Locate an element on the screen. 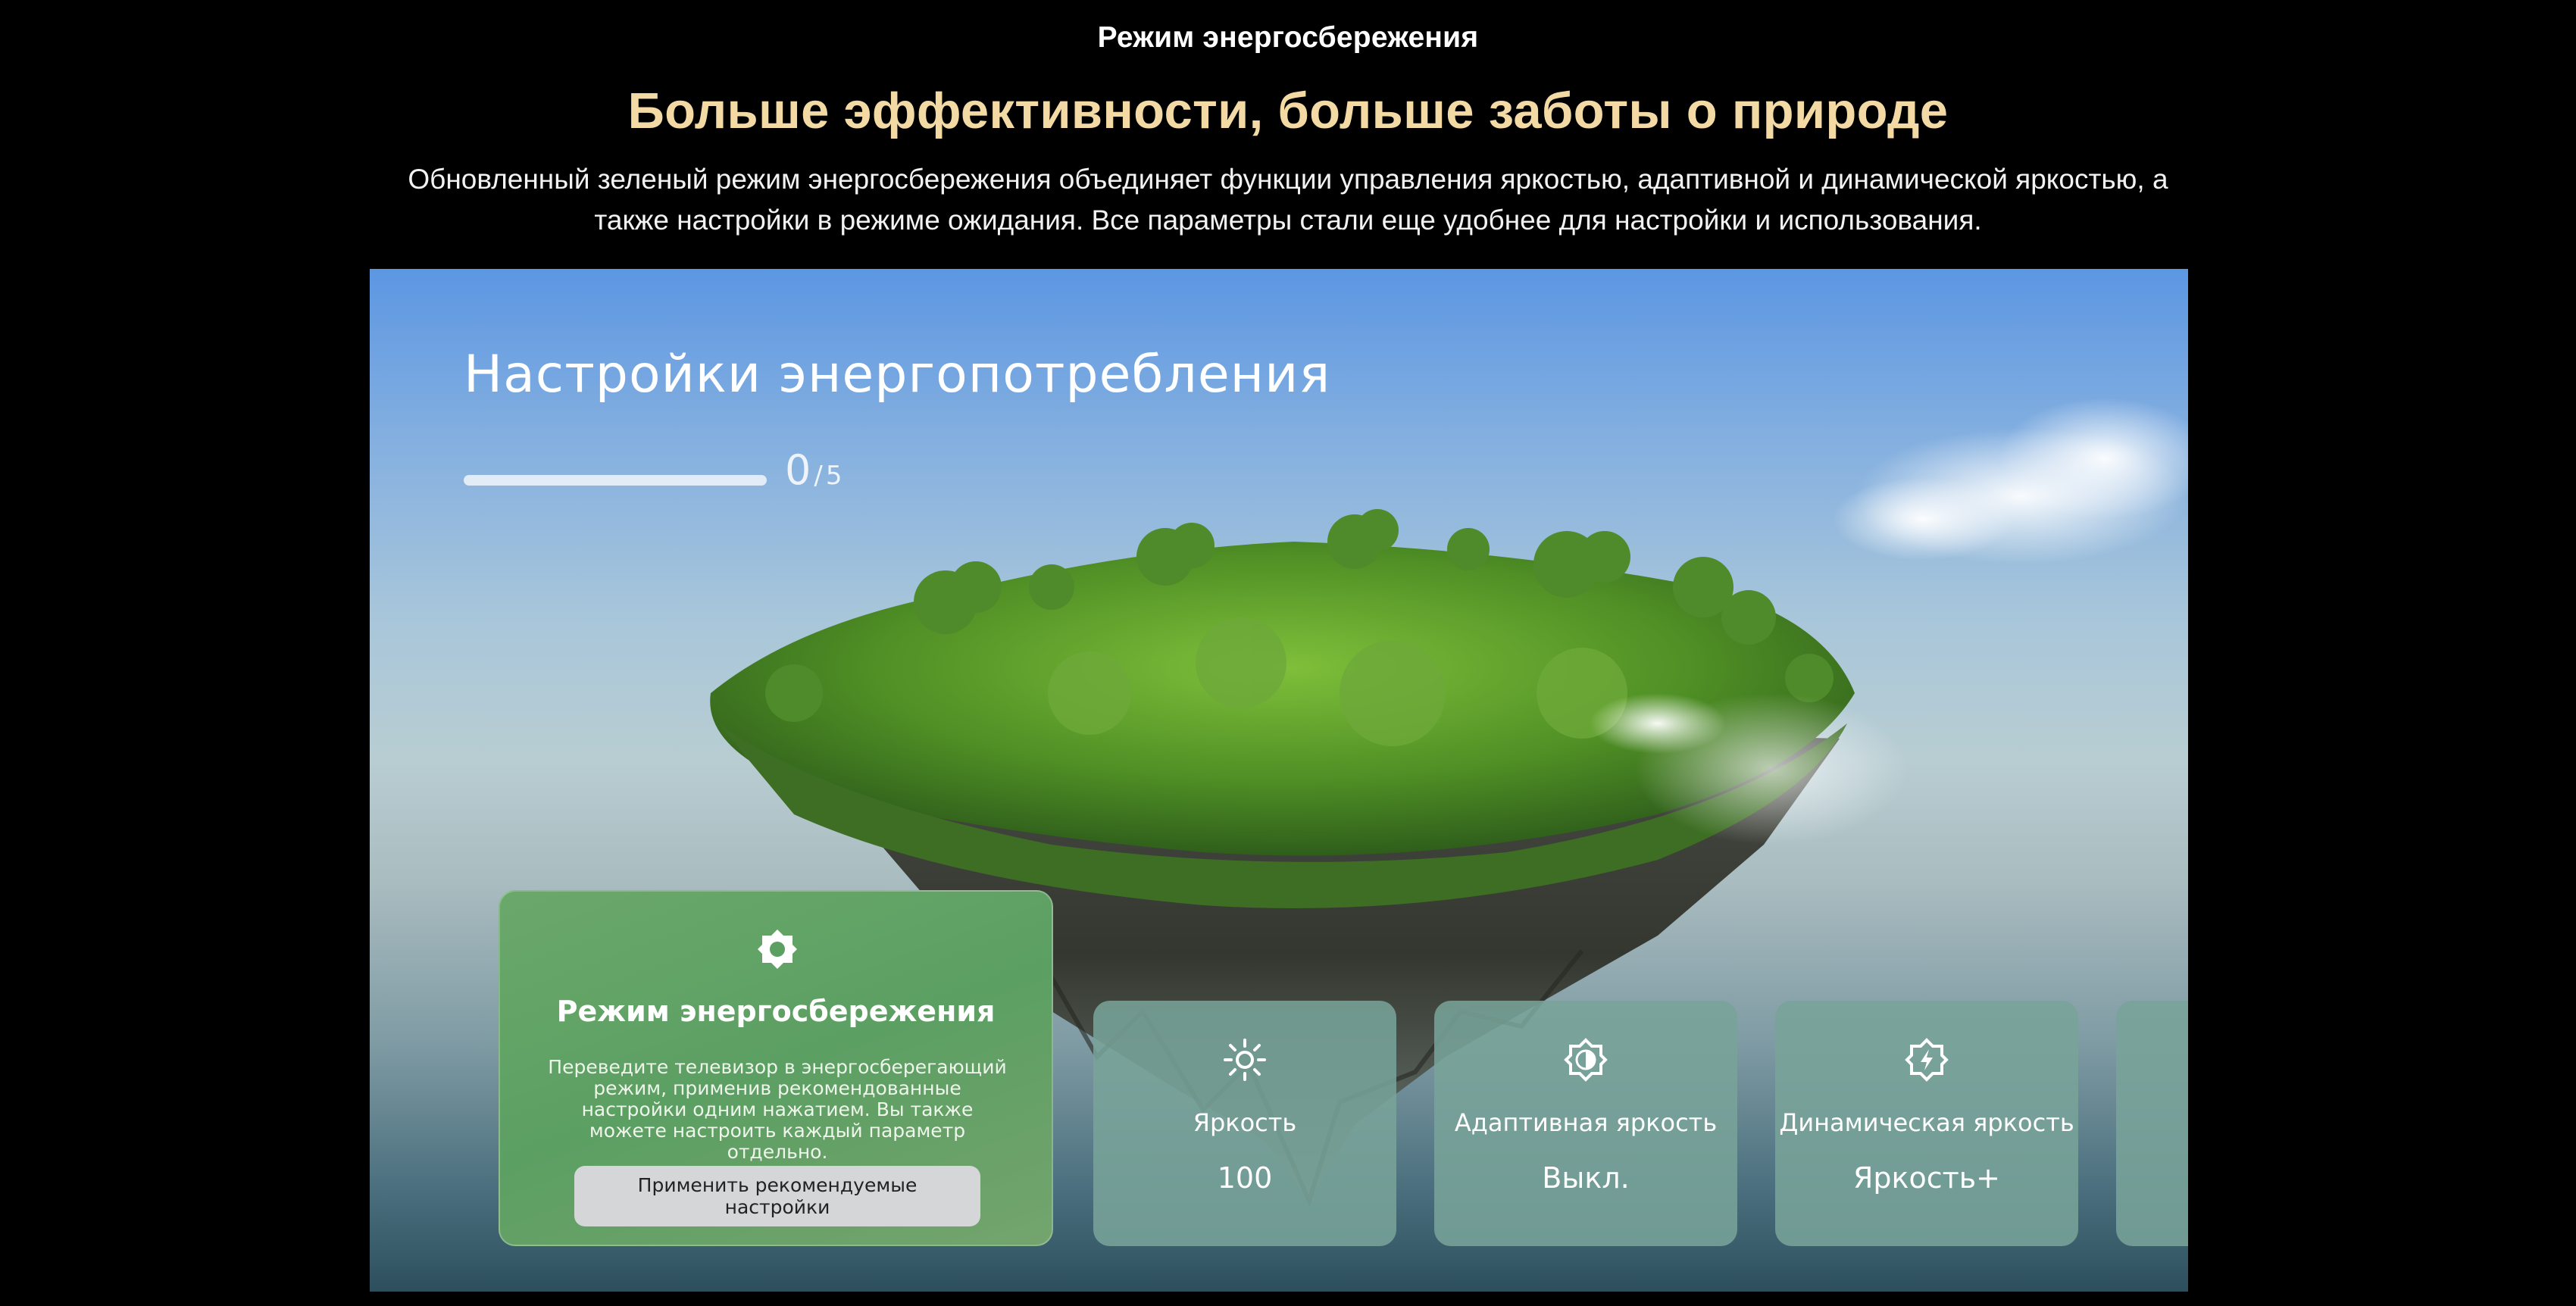  adaptive-brightness-icon is located at coordinates (1586, 1060).